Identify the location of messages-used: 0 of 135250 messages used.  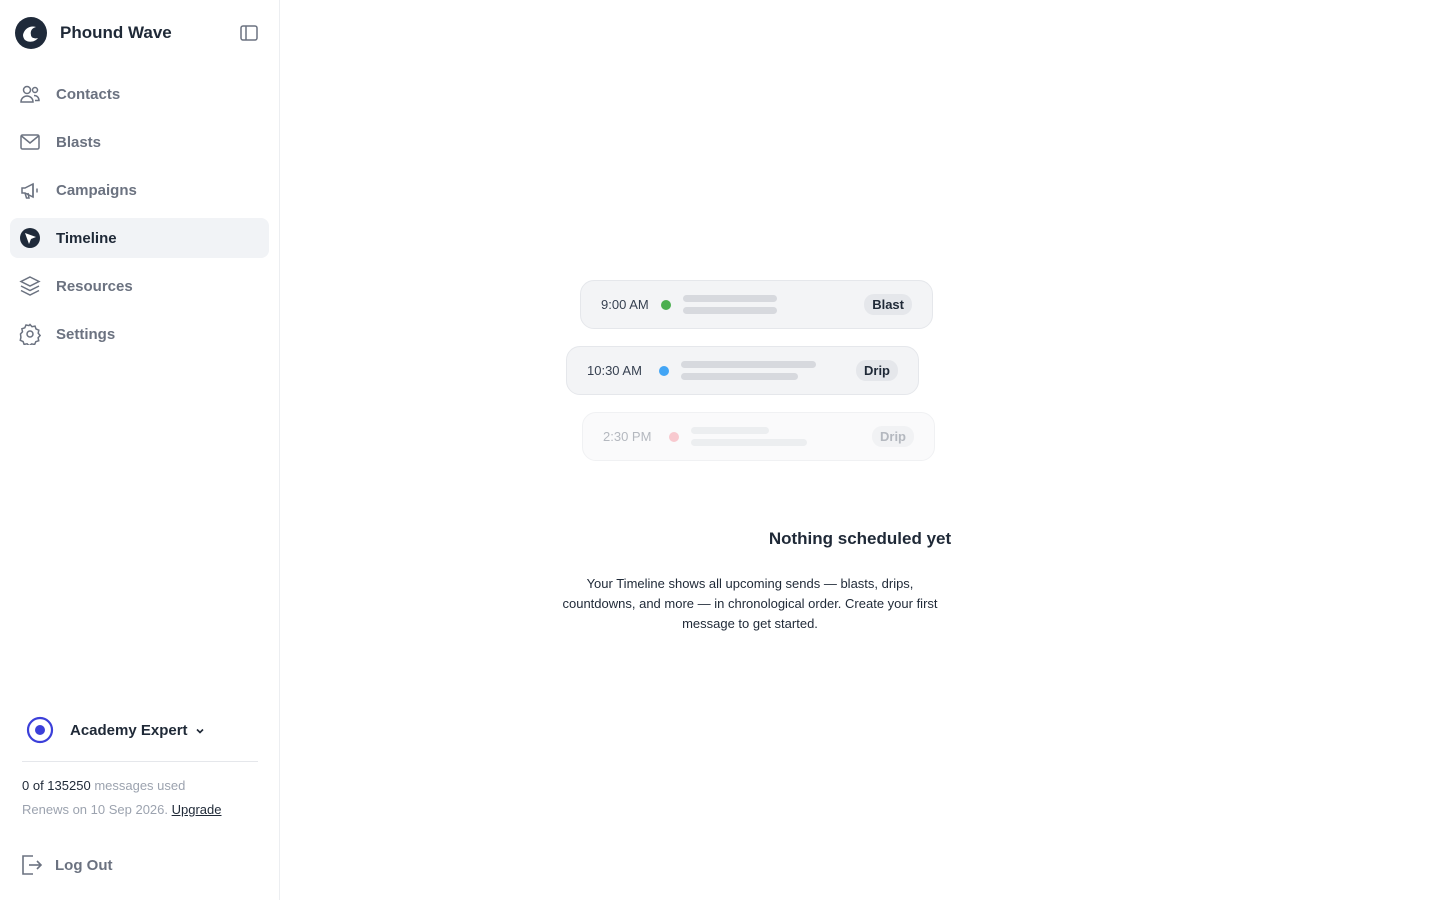
(122, 786).